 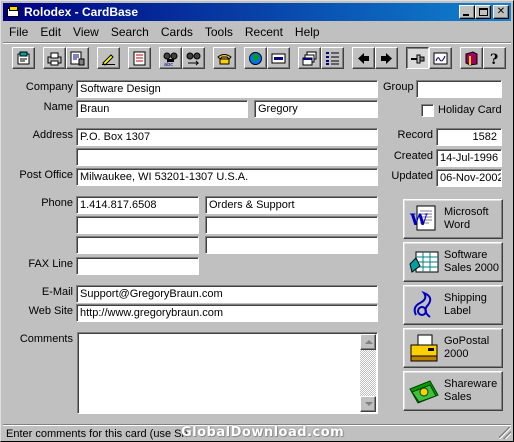 What do you see at coordinates (457, 225) in the screenshot?
I see `word-button-line2: Word` at bounding box center [457, 225].